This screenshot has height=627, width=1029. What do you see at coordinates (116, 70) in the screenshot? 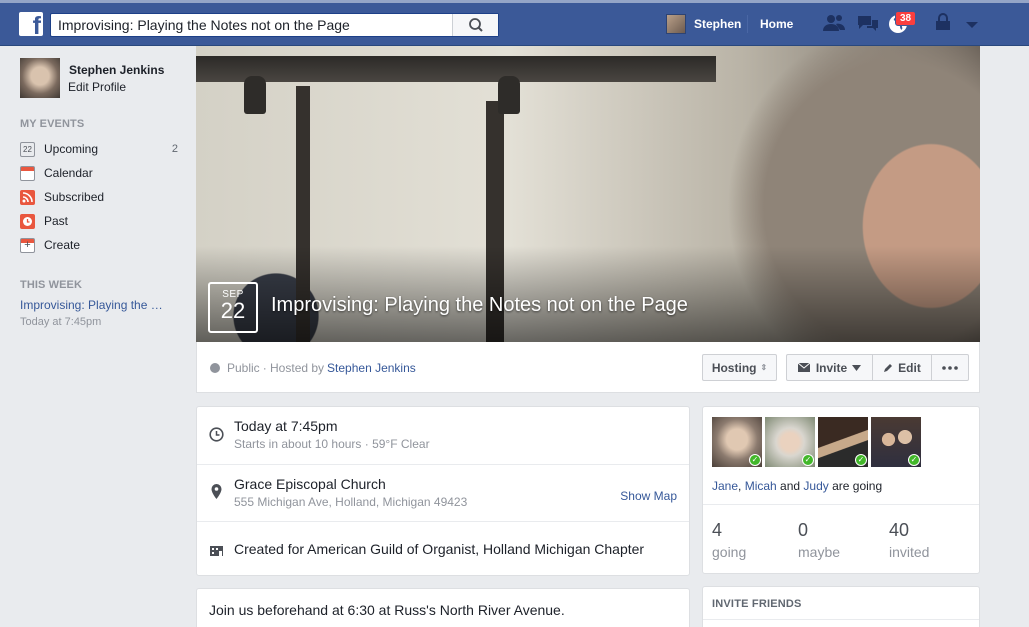
I see `profile-name: Stephen Jenkins` at bounding box center [116, 70].